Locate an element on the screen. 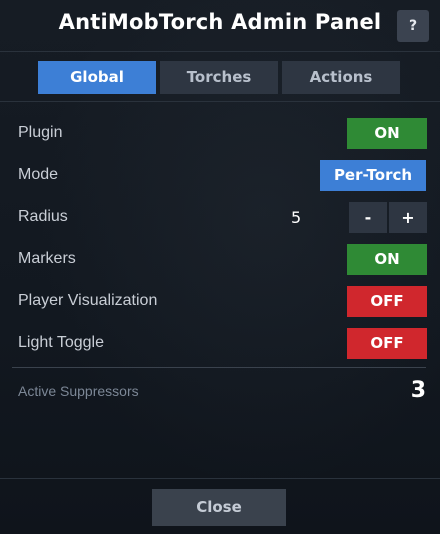 This screenshot has height=534, width=440. plugin-label: Plugin is located at coordinates (40, 132).